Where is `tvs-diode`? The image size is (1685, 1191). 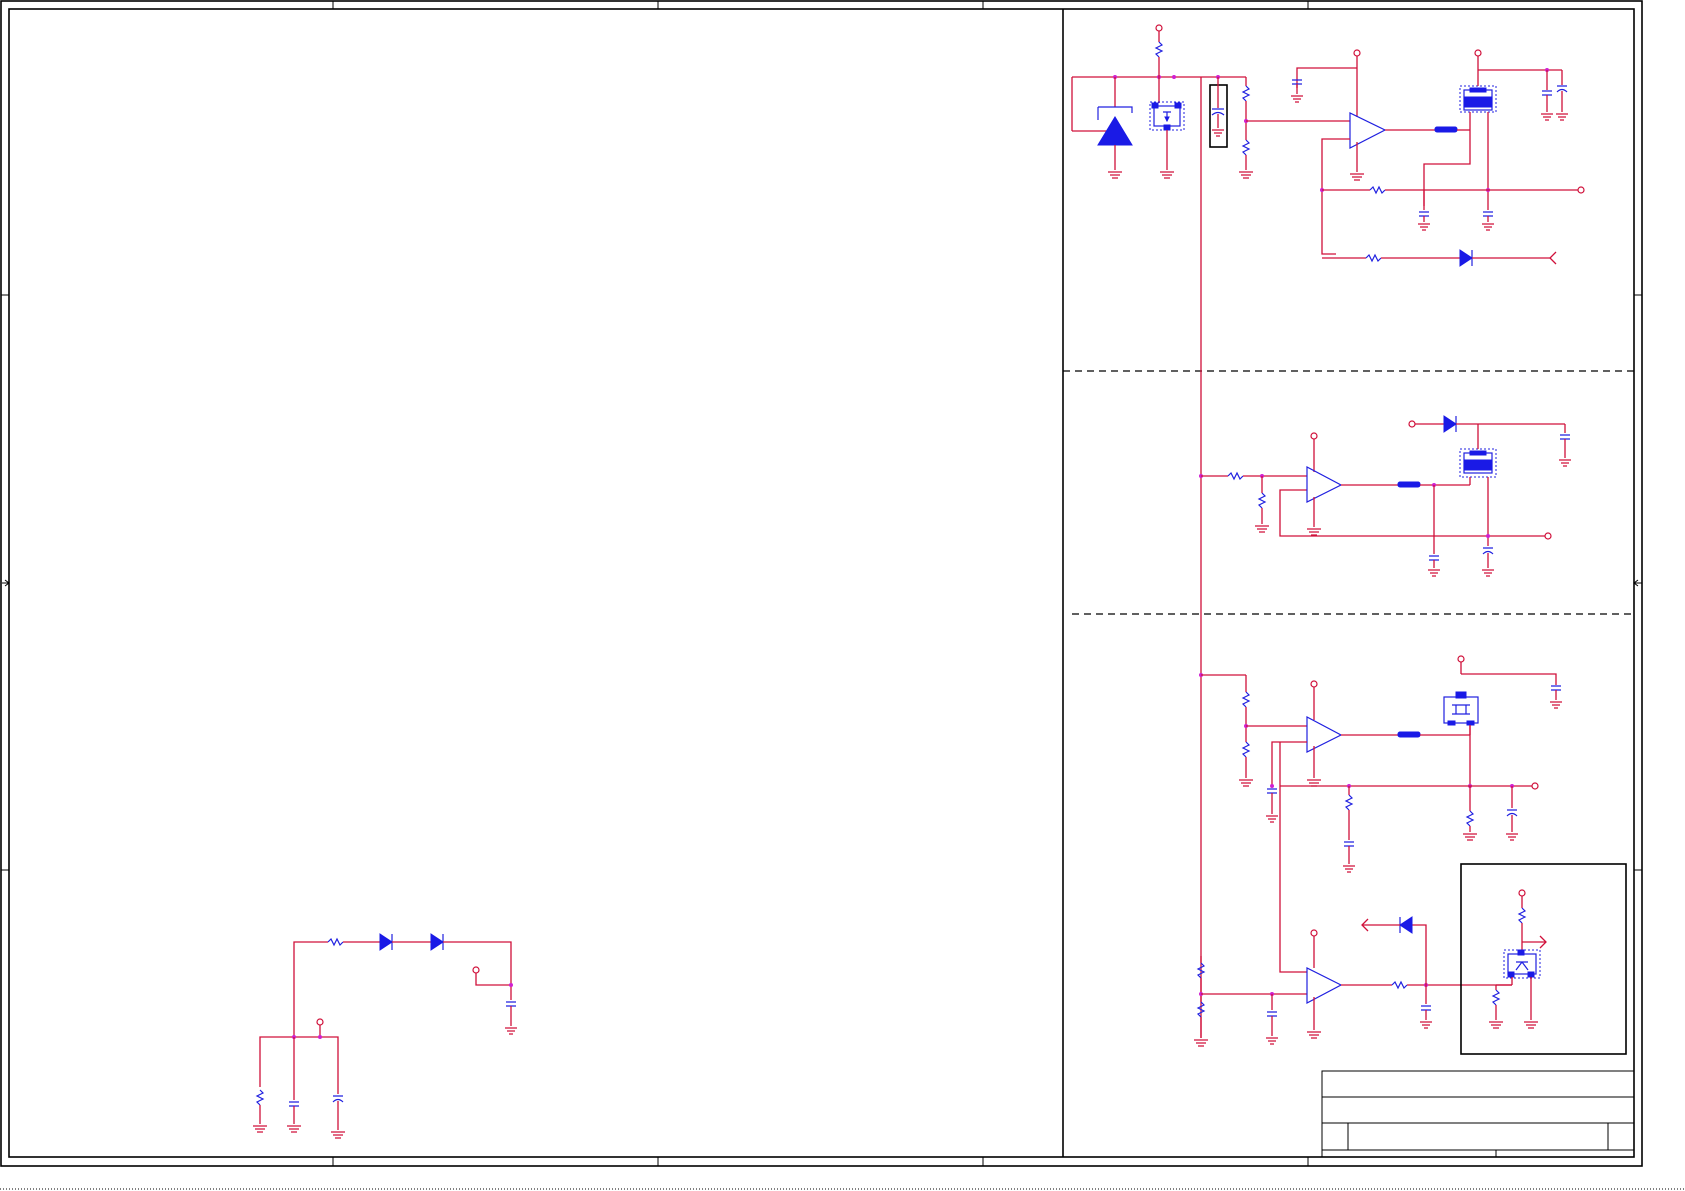
tvs-diode is located at coordinates (1115, 128).